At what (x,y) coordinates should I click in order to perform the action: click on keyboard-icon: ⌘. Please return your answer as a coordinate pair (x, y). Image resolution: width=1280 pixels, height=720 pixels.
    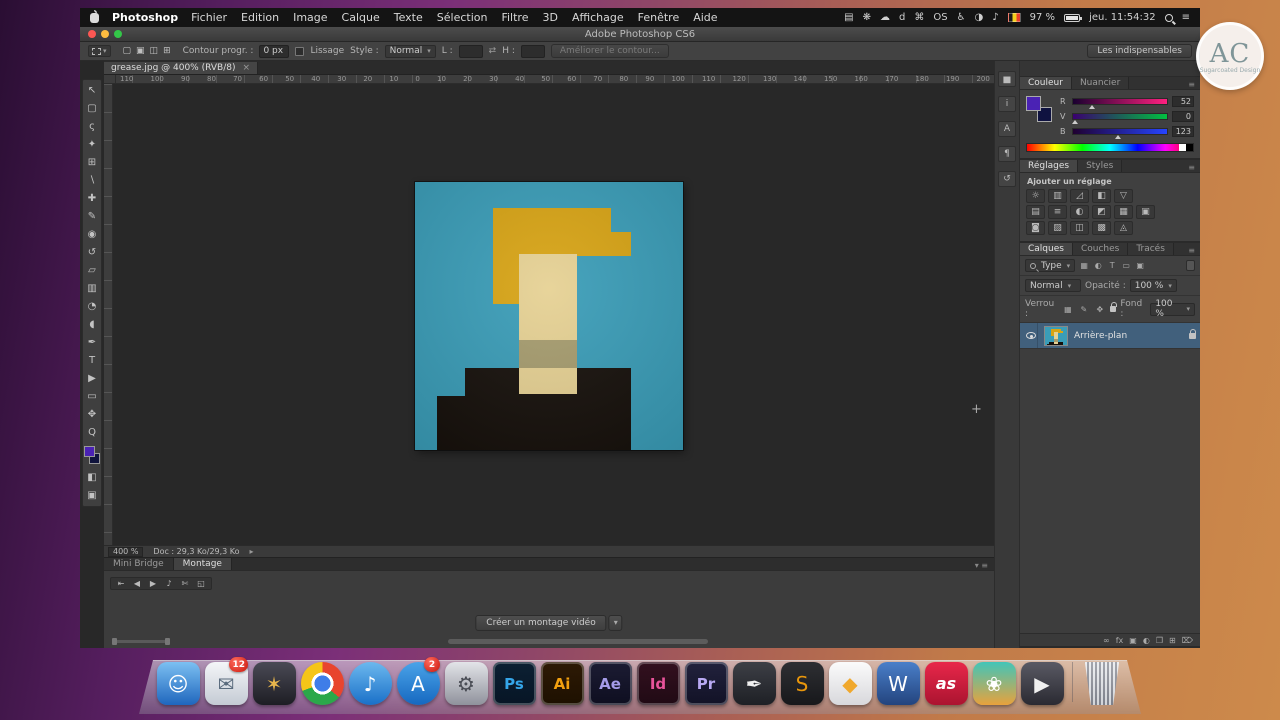
    Looking at the image, I should click on (919, 17).